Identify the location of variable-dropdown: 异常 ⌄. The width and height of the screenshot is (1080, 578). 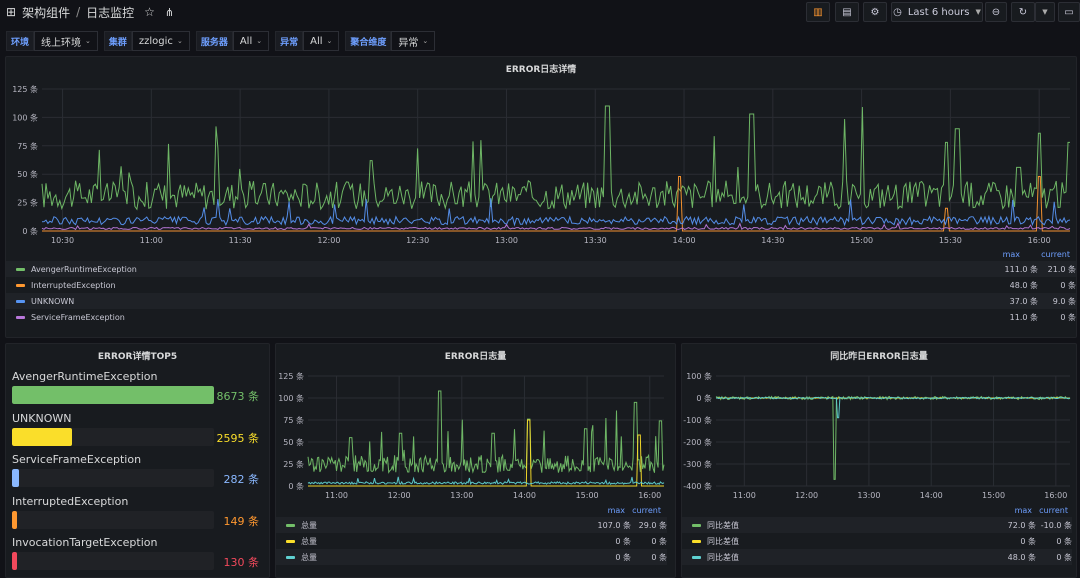
(413, 41).